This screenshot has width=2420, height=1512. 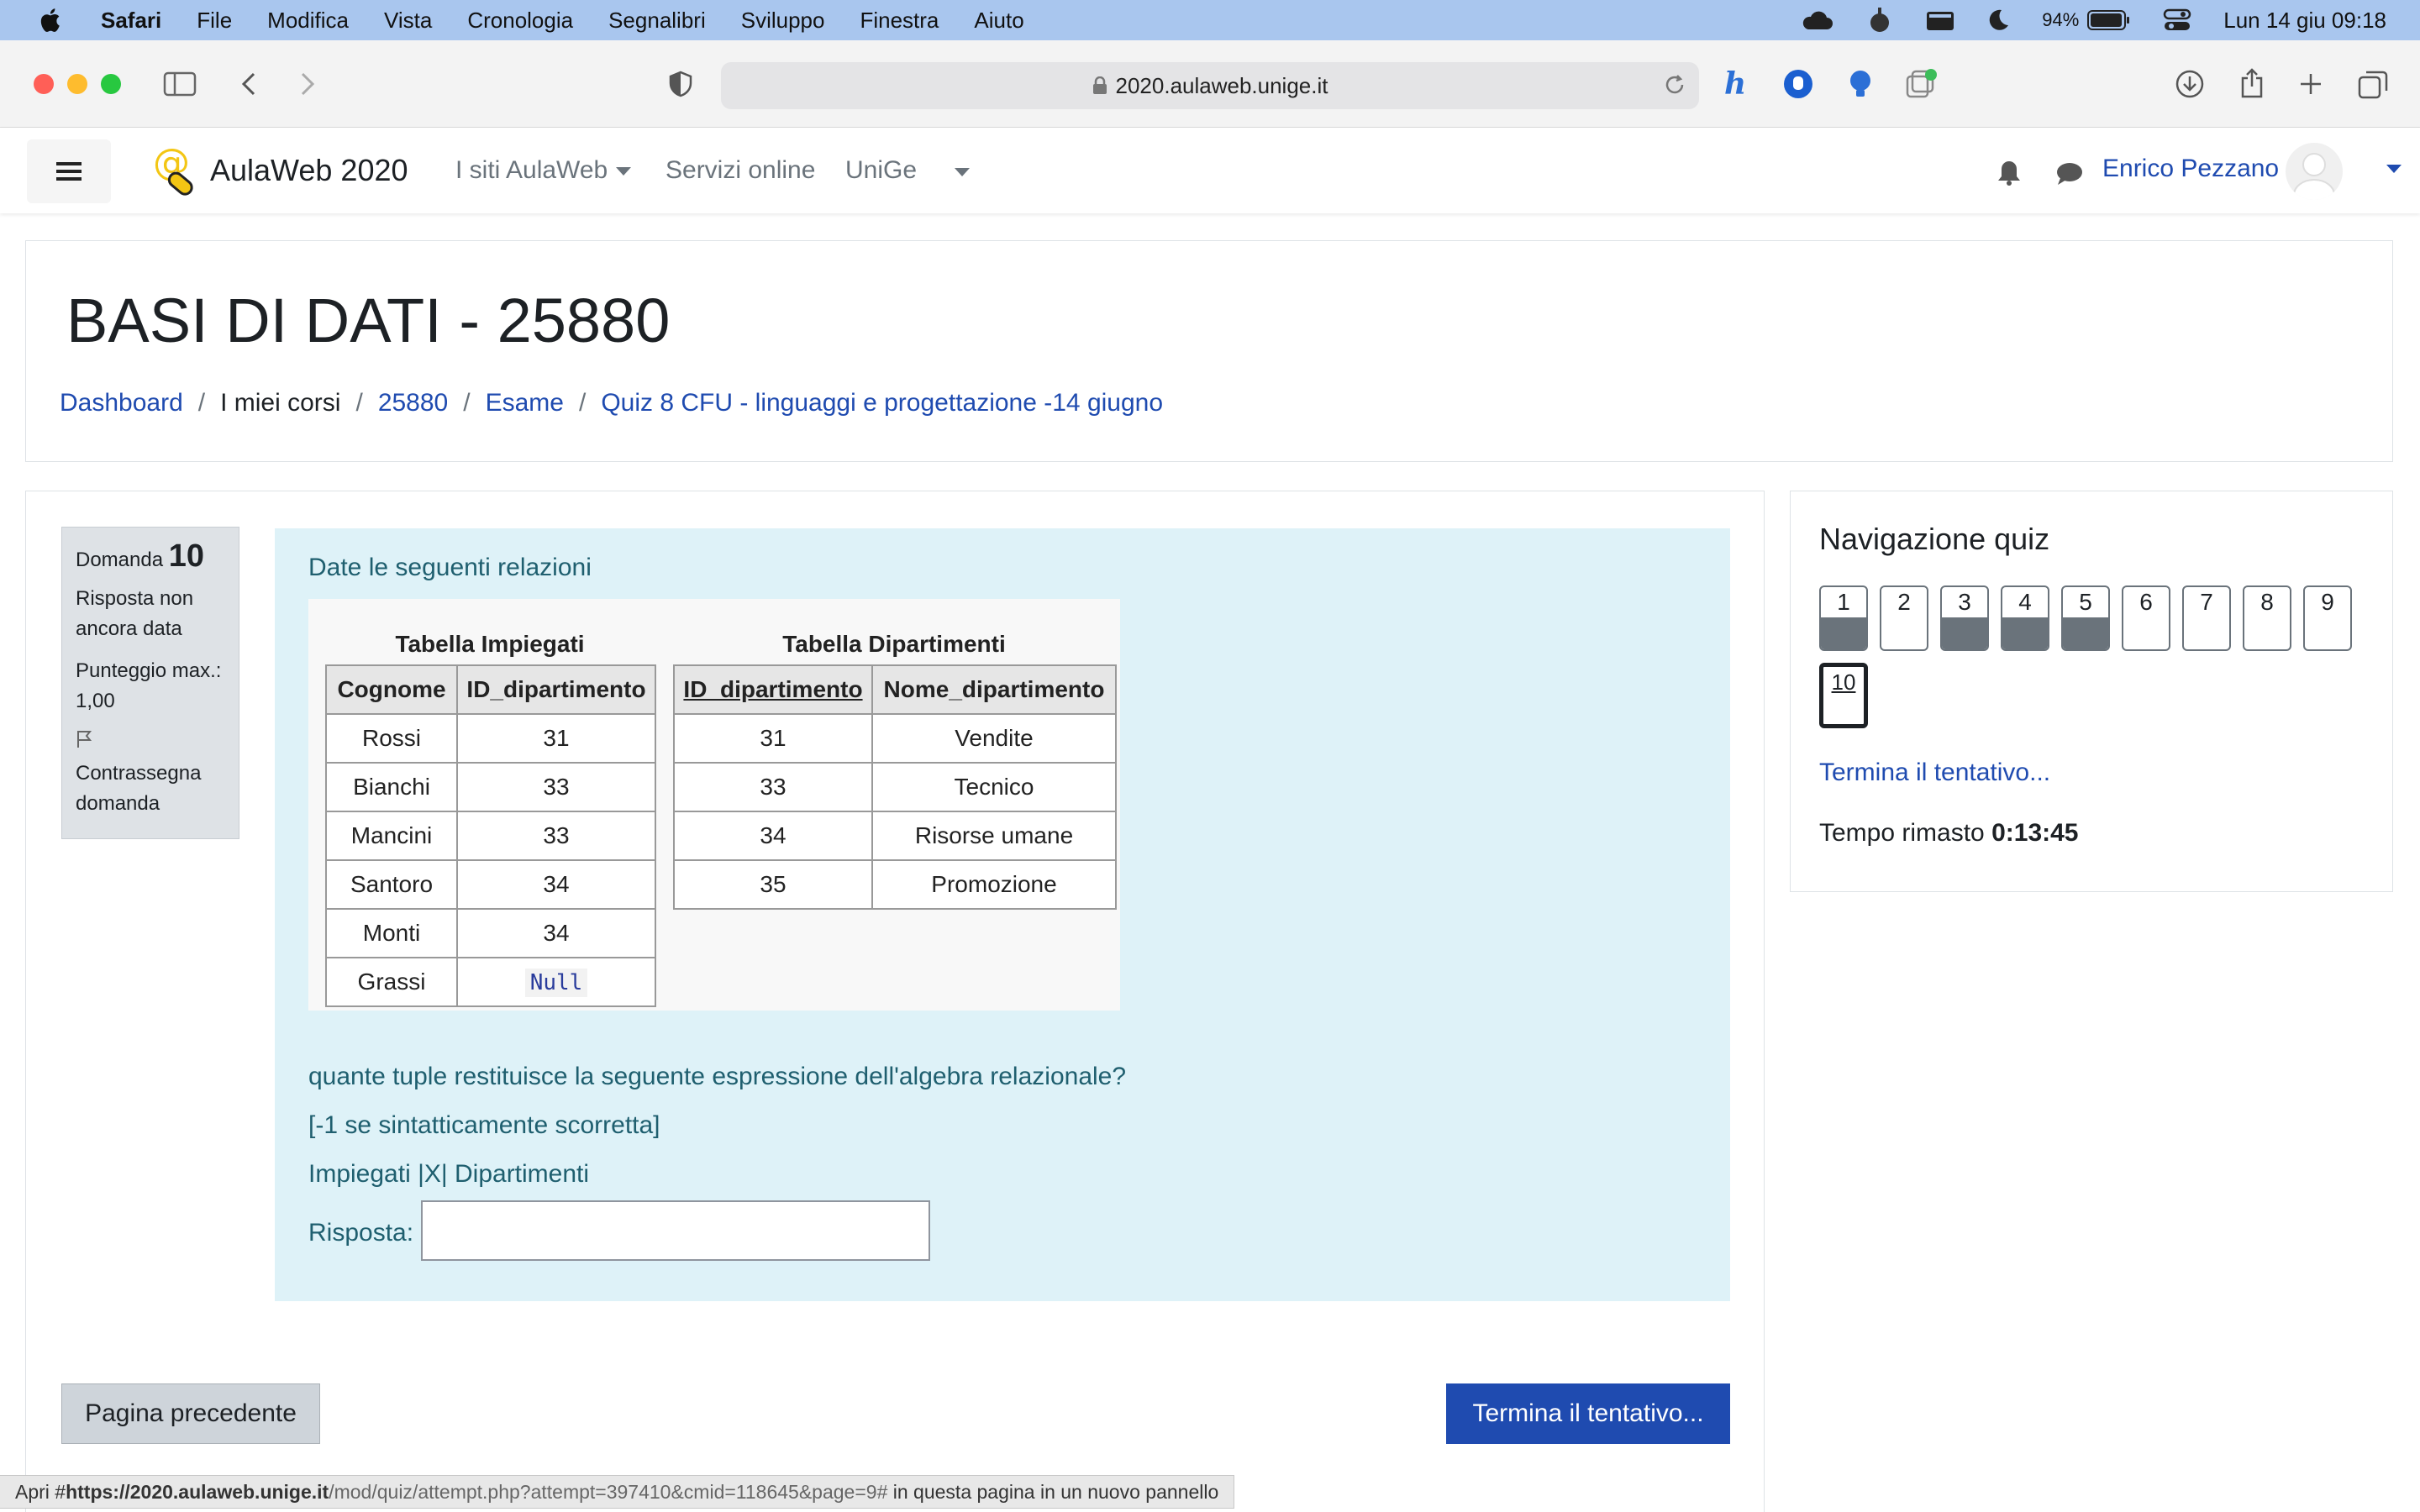 What do you see at coordinates (783, 21) in the screenshot?
I see `menu-sviluppo: Sviluppo` at bounding box center [783, 21].